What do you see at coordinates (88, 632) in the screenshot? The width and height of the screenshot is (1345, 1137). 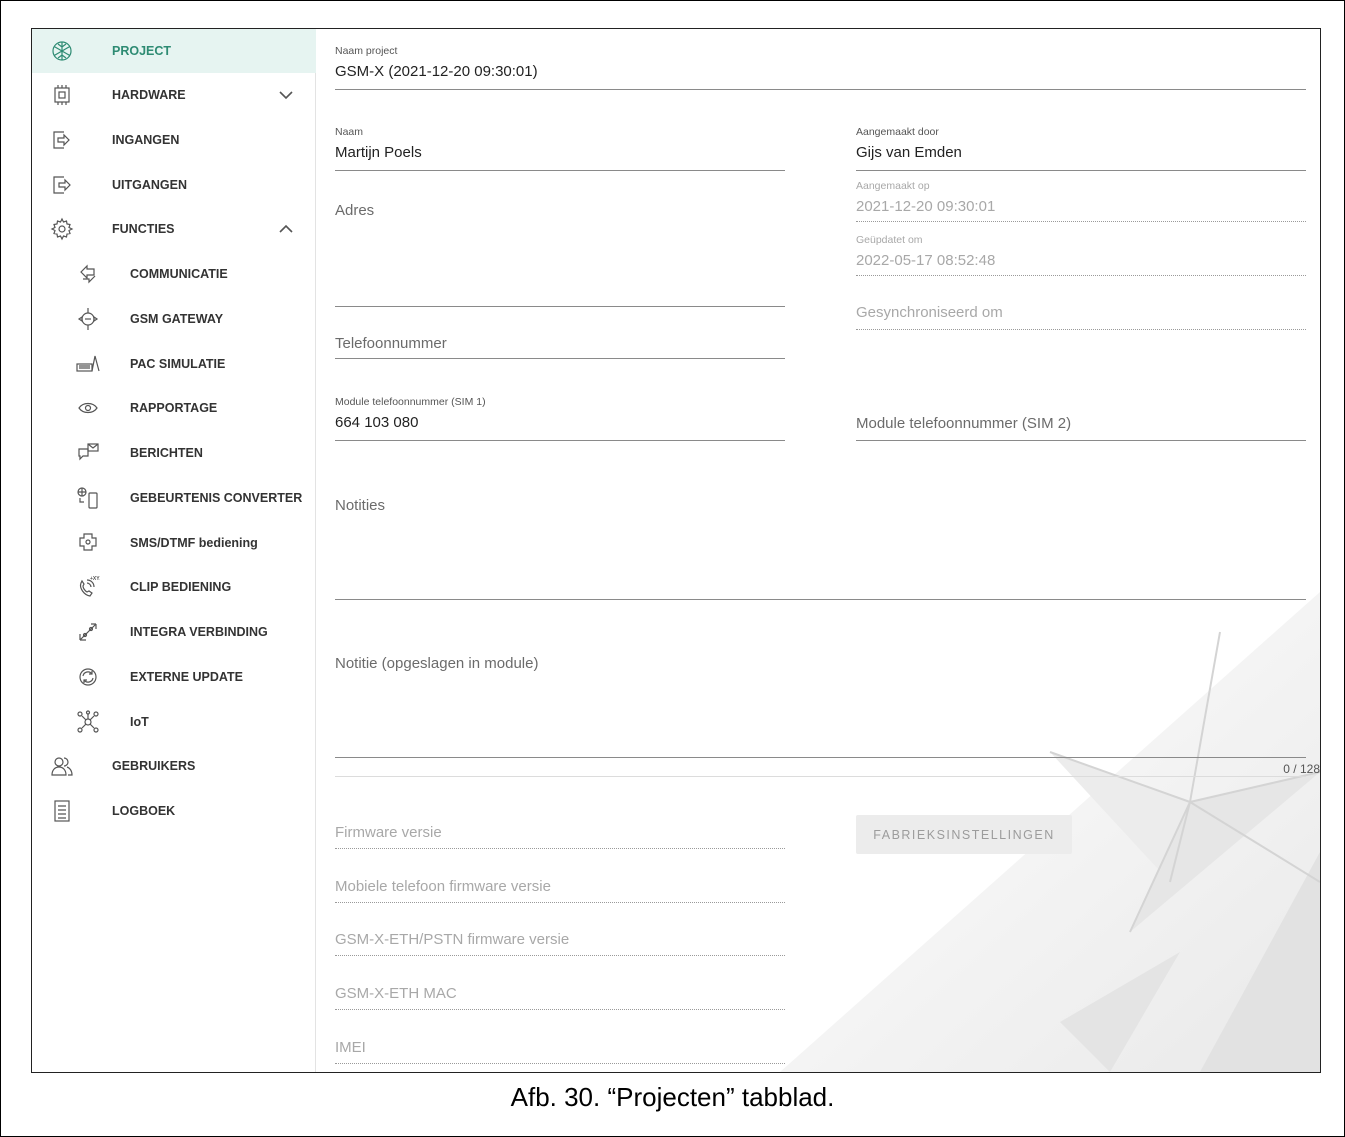 I see `integra-connection-icon` at bounding box center [88, 632].